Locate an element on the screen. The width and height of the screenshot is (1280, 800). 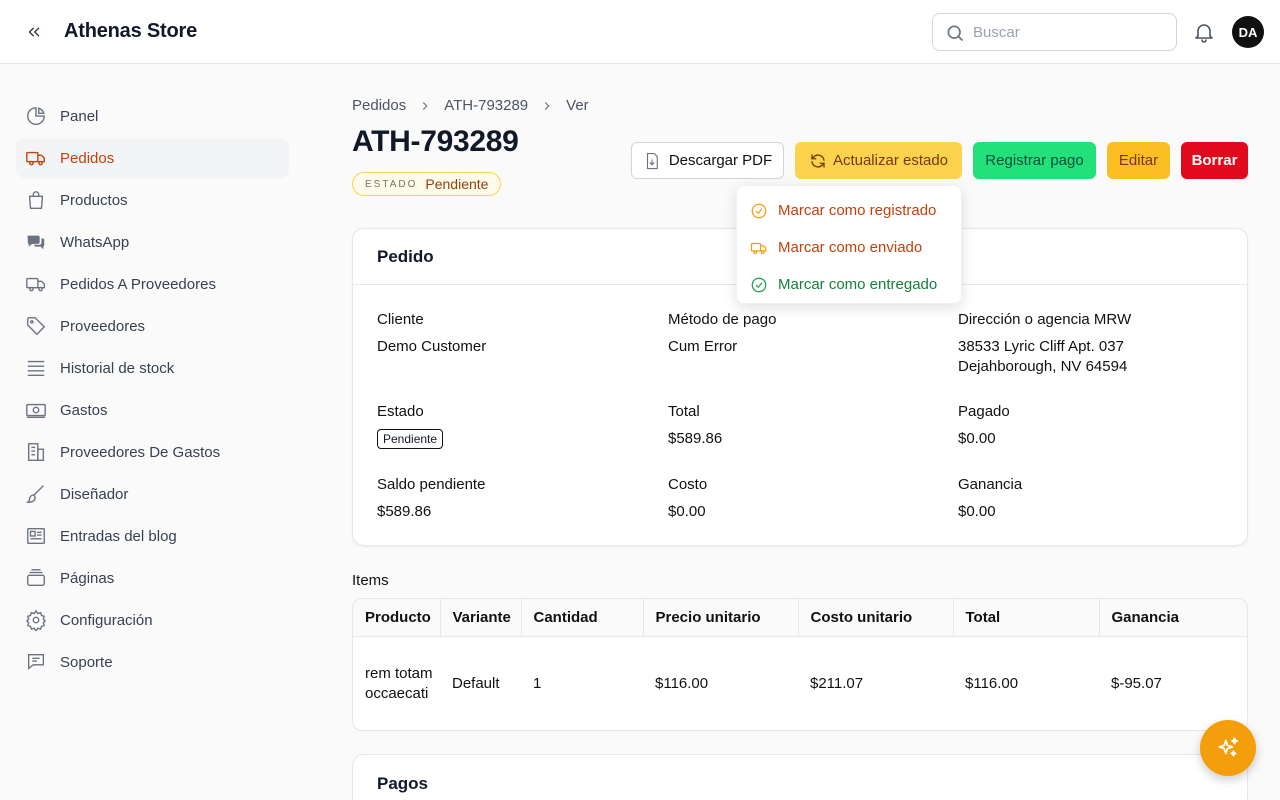
sidebar-item-pedidos-proveedores: Pedidos A Proveedores is located at coordinates (152, 284).